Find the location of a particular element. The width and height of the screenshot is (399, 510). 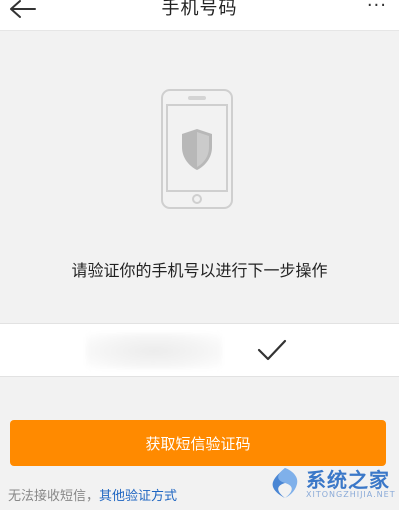

watermark: 系统之家 XITONGZHIJIA.NET is located at coordinates (332, 484).